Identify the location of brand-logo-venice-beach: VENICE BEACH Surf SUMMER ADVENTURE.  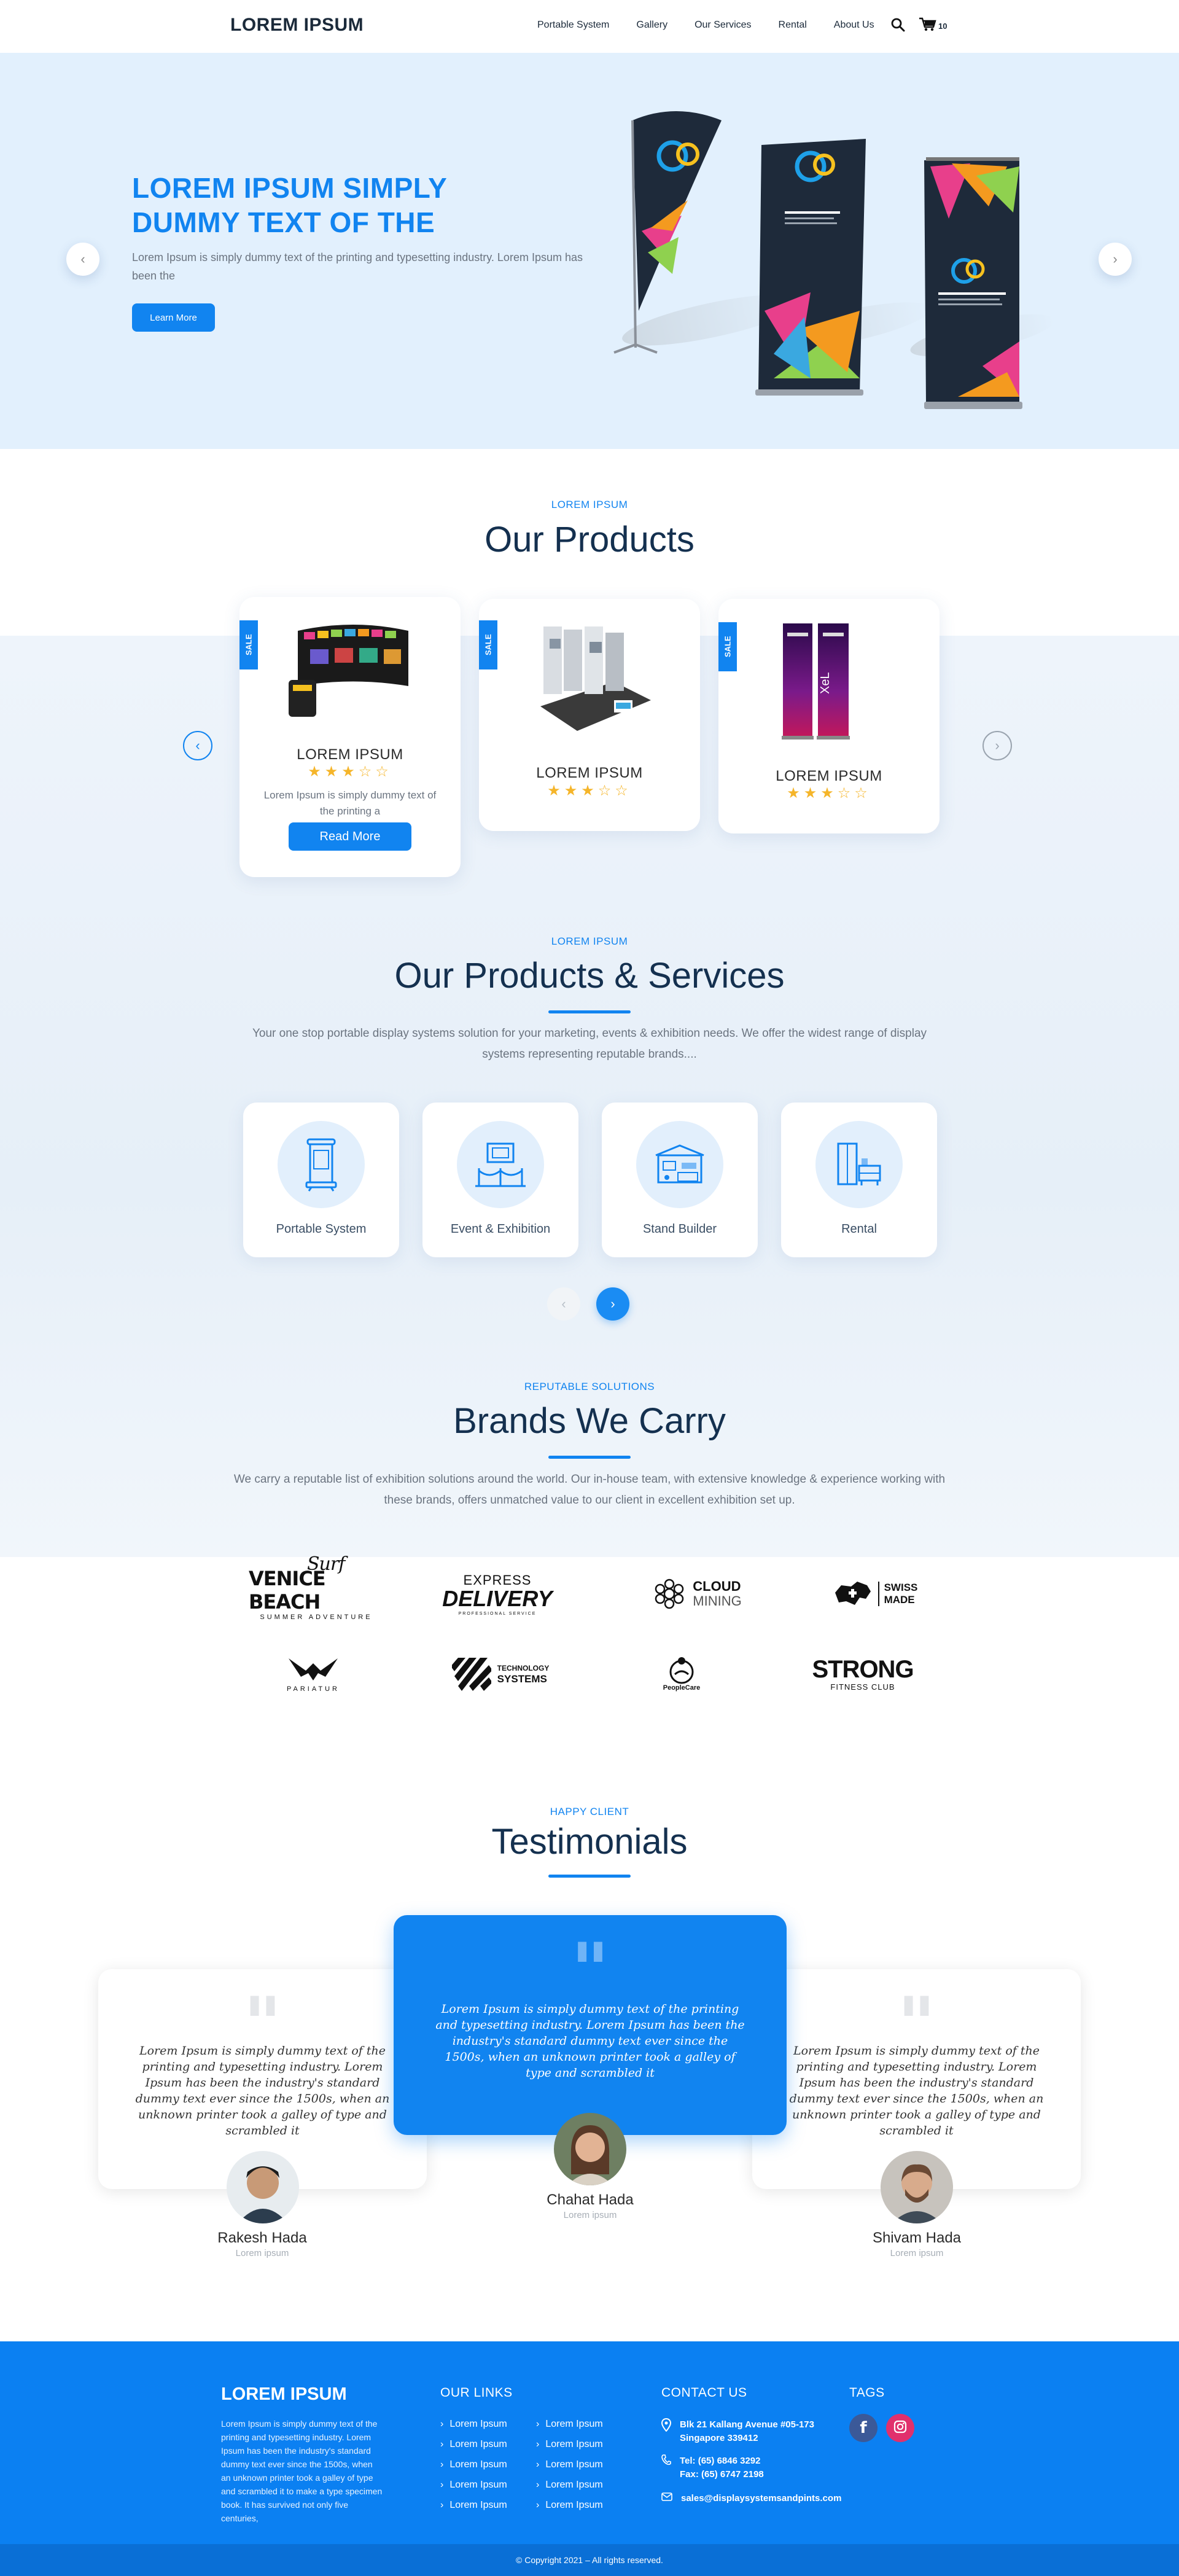
(316, 1587).